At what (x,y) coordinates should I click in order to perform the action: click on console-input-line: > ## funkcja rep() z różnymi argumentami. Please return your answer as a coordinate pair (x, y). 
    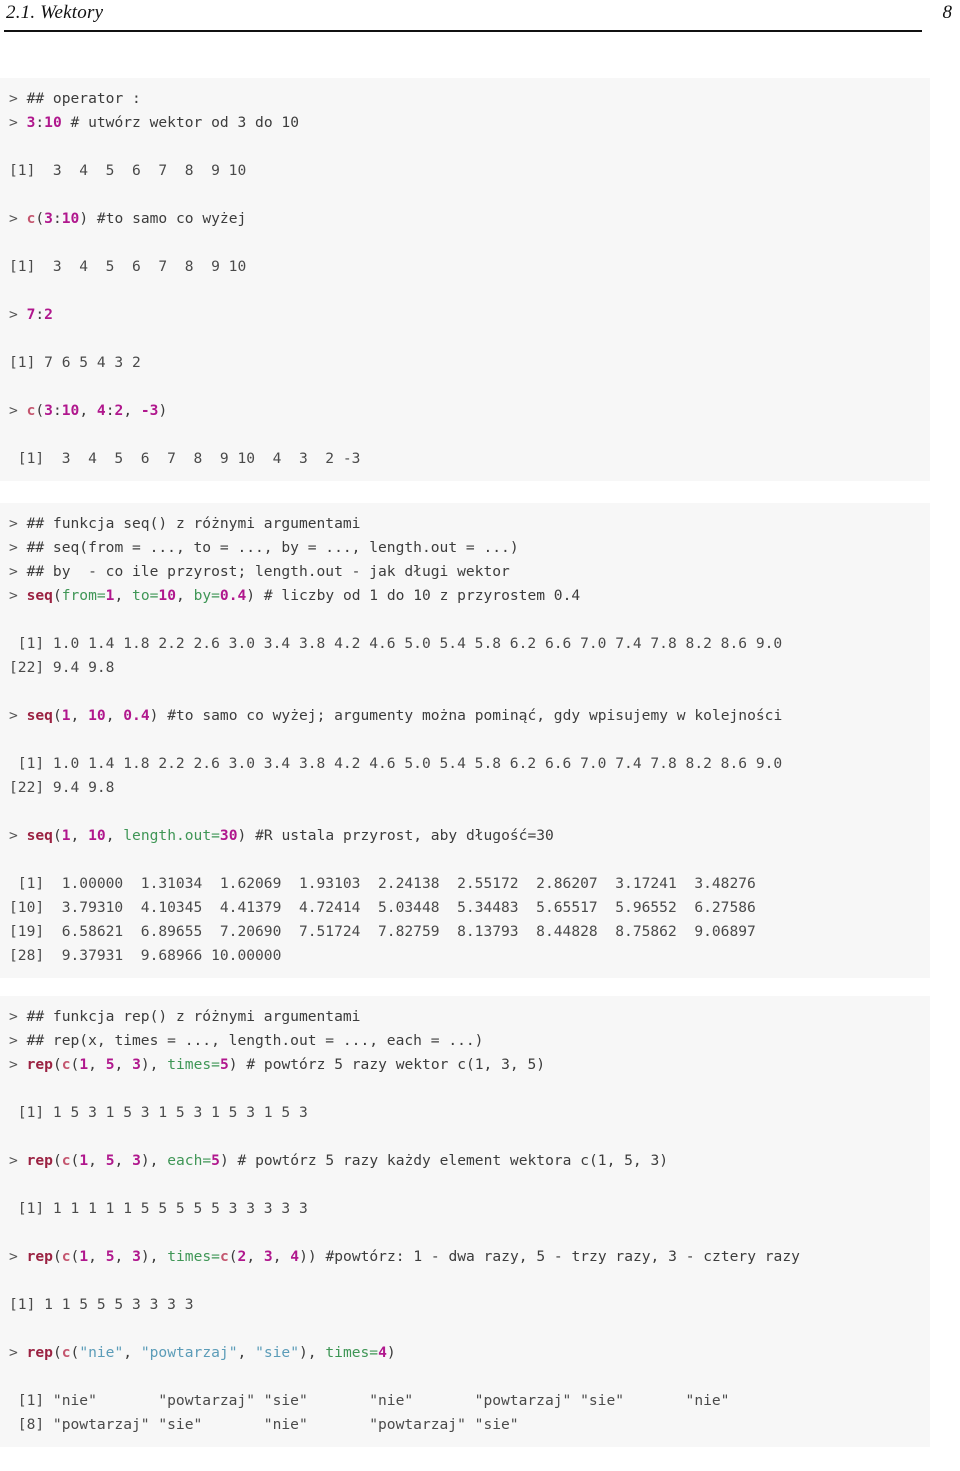
    Looking at the image, I should click on (465, 1017).